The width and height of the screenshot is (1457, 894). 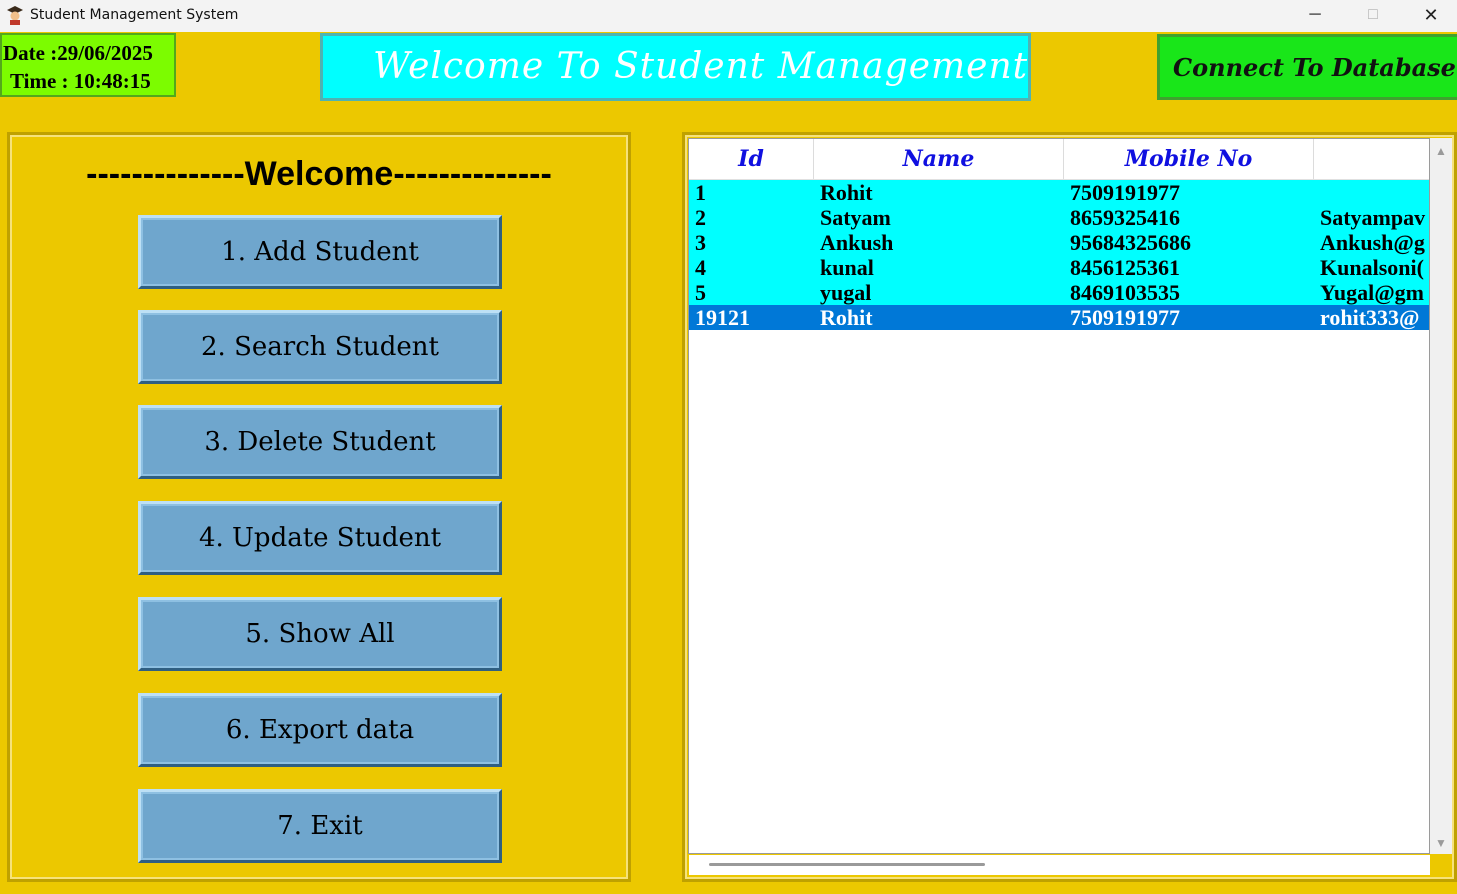 I want to click on banner-text: Welcome To Student Management Syst, so click(x=701, y=66).